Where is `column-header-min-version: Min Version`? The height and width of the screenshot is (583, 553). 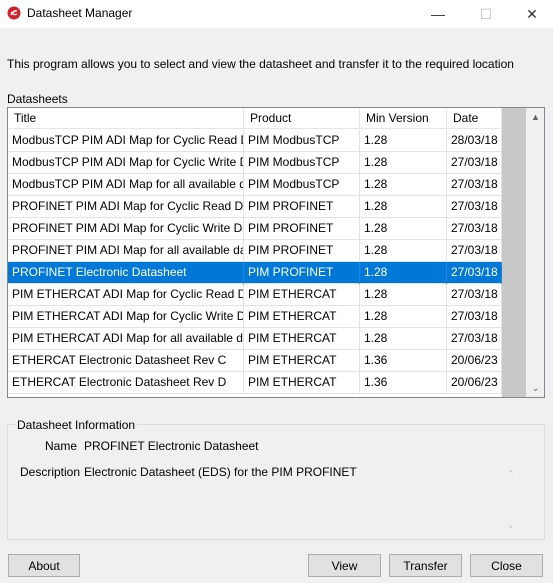
column-header-min-version: Min Version is located at coordinates (403, 118).